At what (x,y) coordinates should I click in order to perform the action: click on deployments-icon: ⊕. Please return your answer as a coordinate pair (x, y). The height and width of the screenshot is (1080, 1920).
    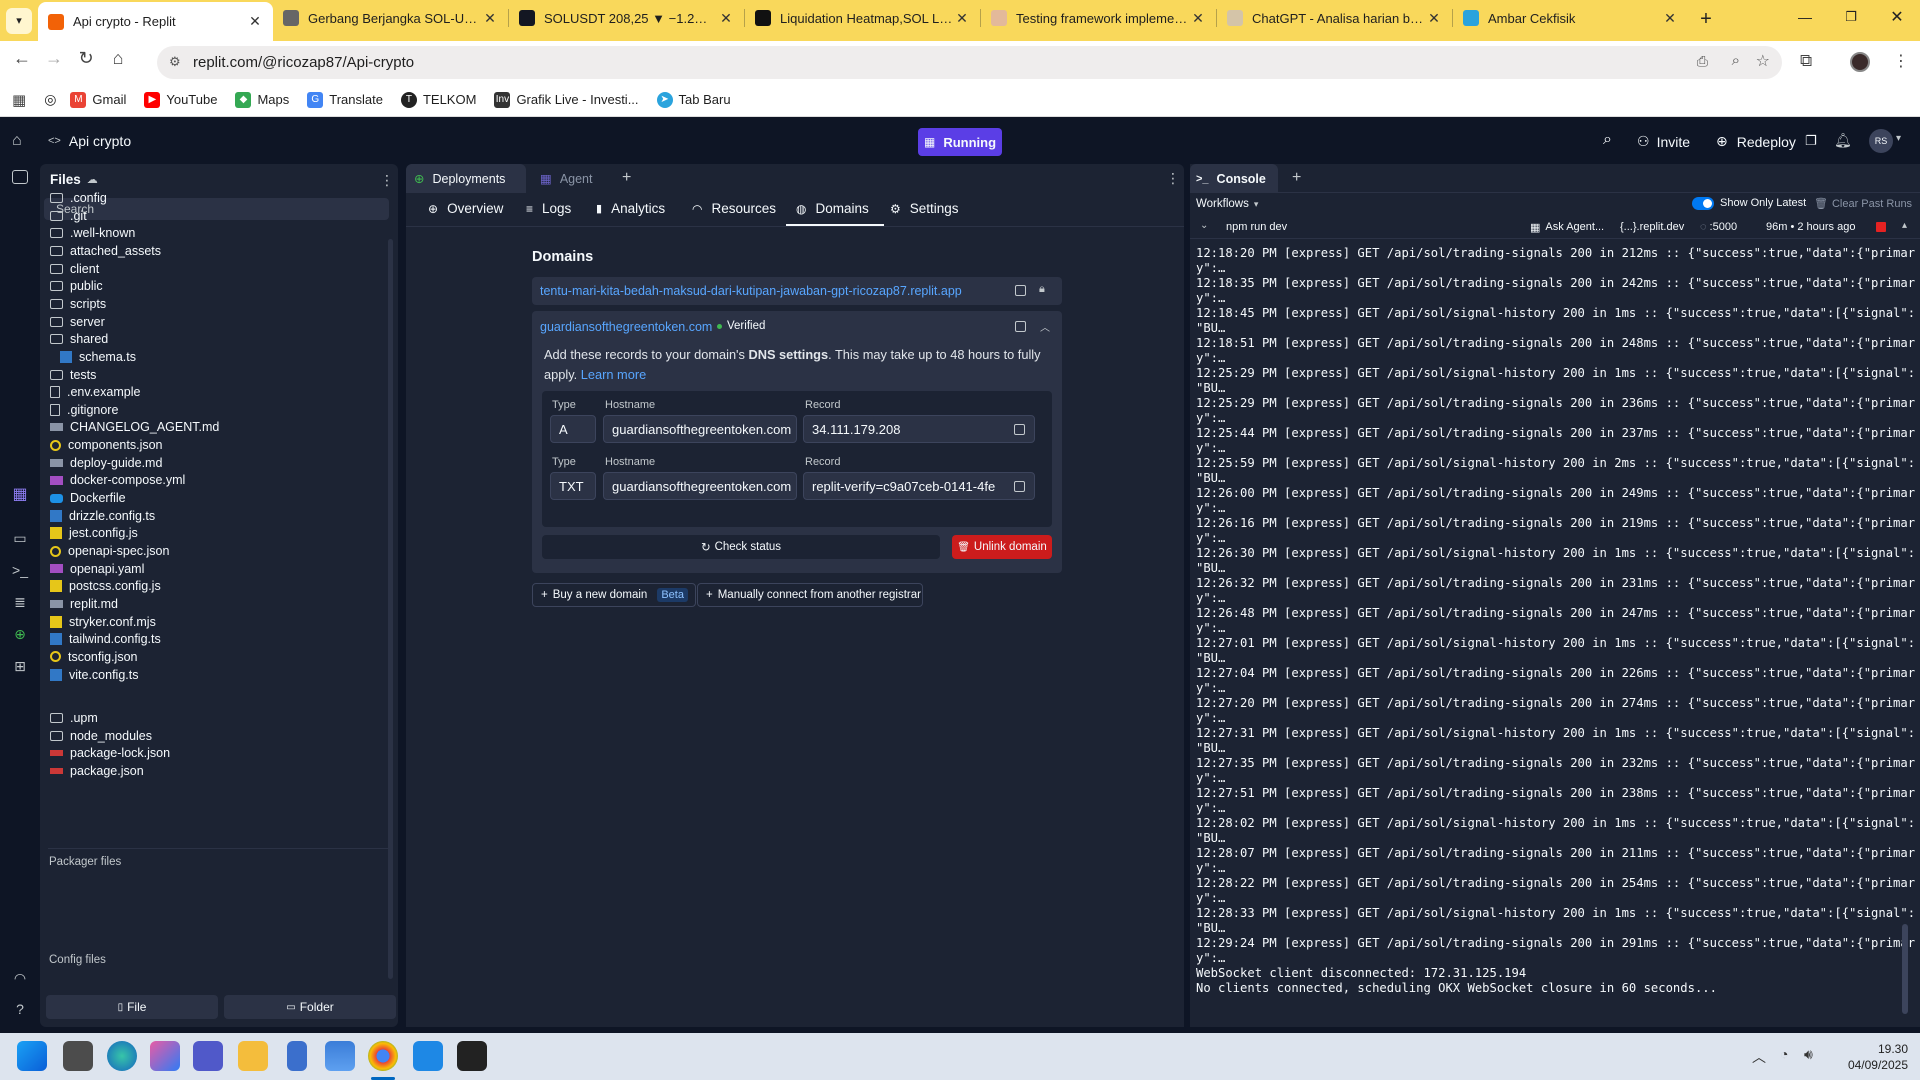
    Looking at the image, I should click on (20, 636).